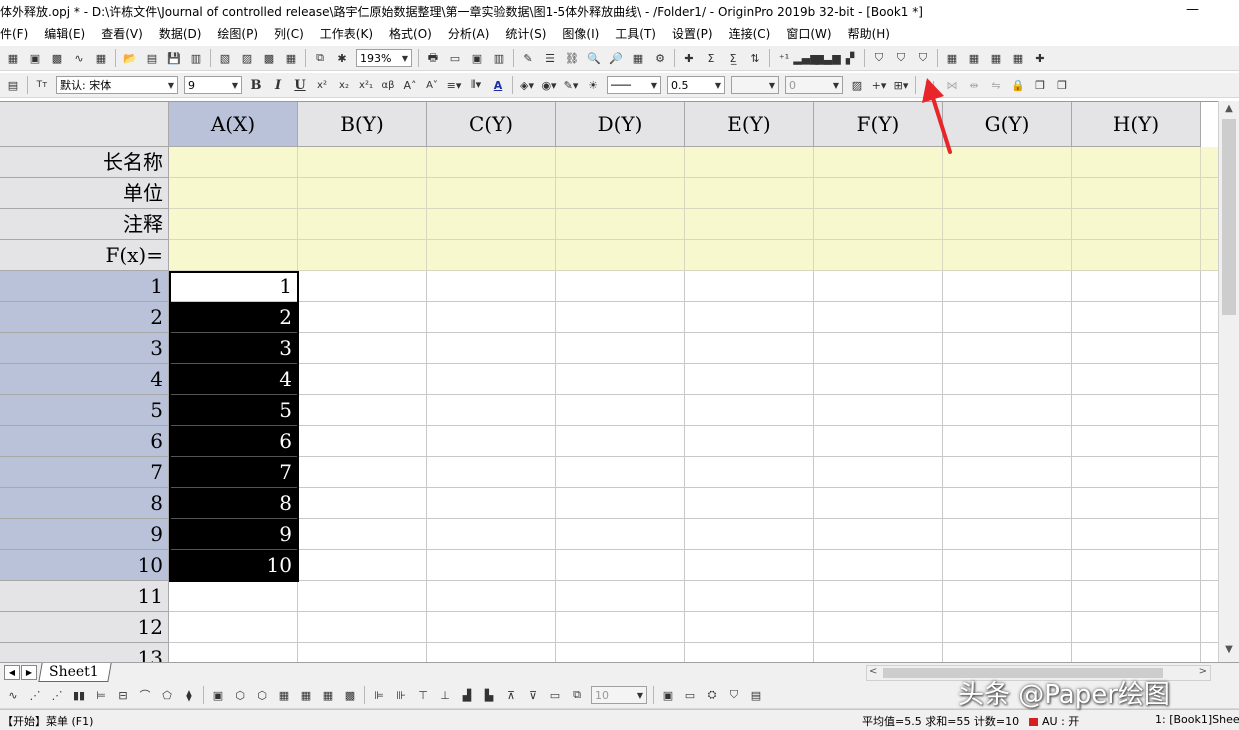  What do you see at coordinates (572, 58) in the screenshot?
I see `code-builder-icon: ⛓` at bounding box center [572, 58].